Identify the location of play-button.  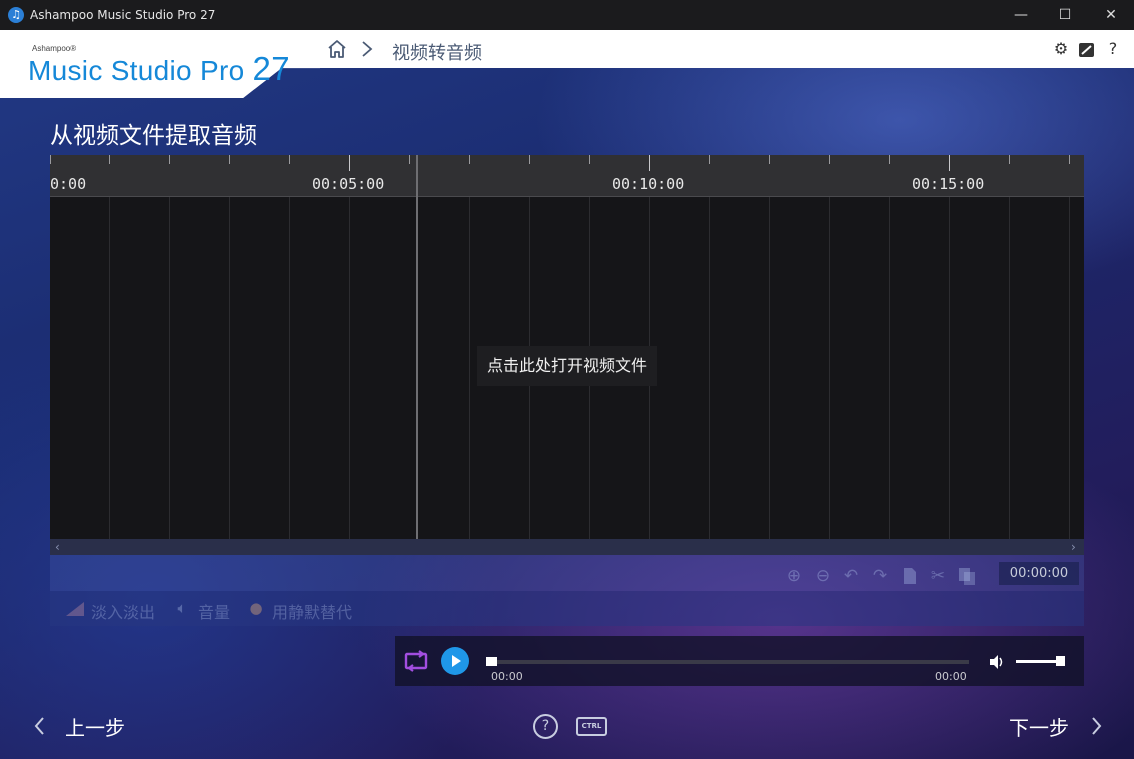
(455, 661).